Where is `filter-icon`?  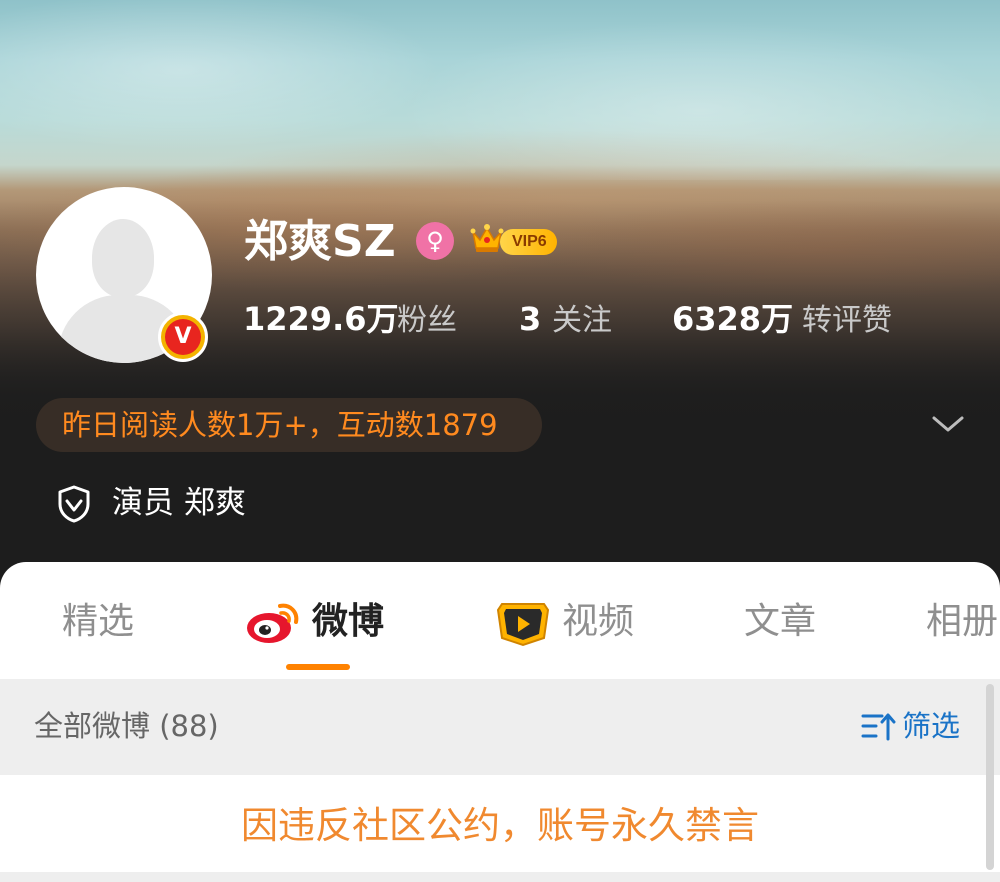
filter-icon is located at coordinates (878, 726).